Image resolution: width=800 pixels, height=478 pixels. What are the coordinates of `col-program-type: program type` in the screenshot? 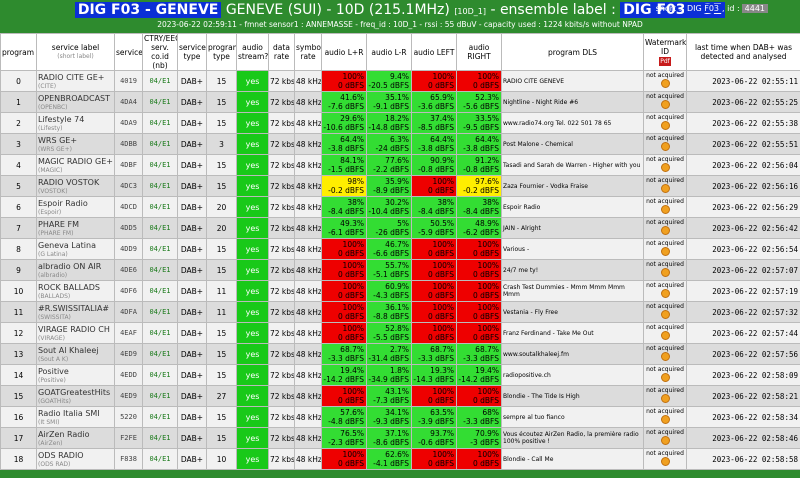 It's located at (221, 52).